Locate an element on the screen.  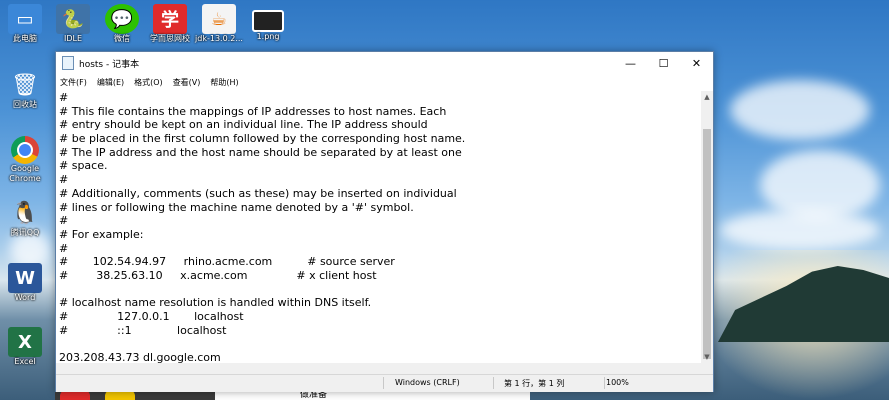
desktop-icon-qq: 🐧 腾讯QQ is located at coordinates (25, 218).